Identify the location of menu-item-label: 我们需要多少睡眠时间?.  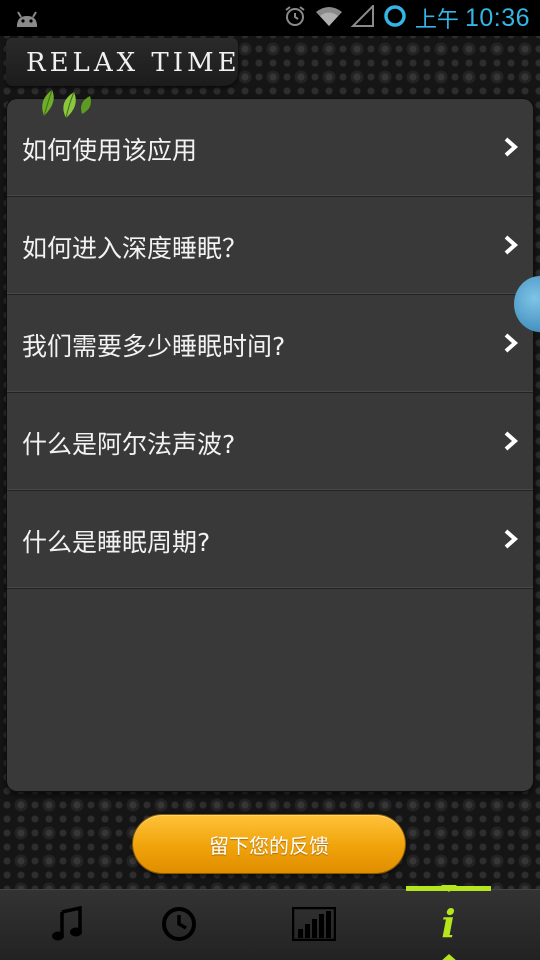
(154, 346).